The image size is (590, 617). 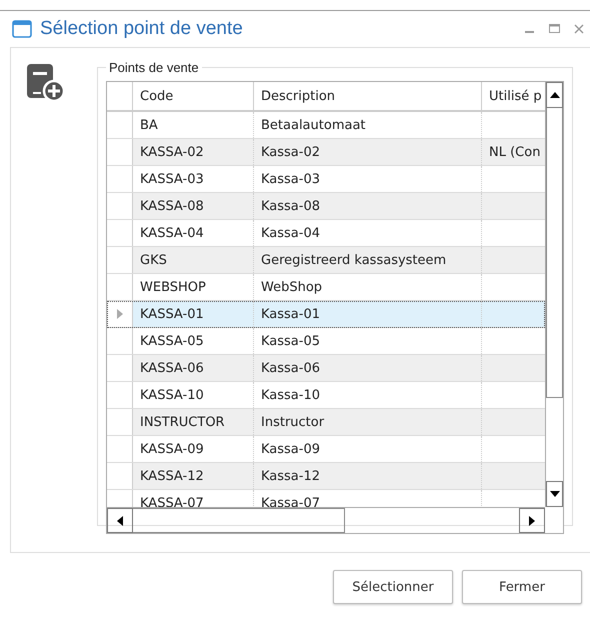 I want to click on scroll-right-button, so click(x=532, y=520).